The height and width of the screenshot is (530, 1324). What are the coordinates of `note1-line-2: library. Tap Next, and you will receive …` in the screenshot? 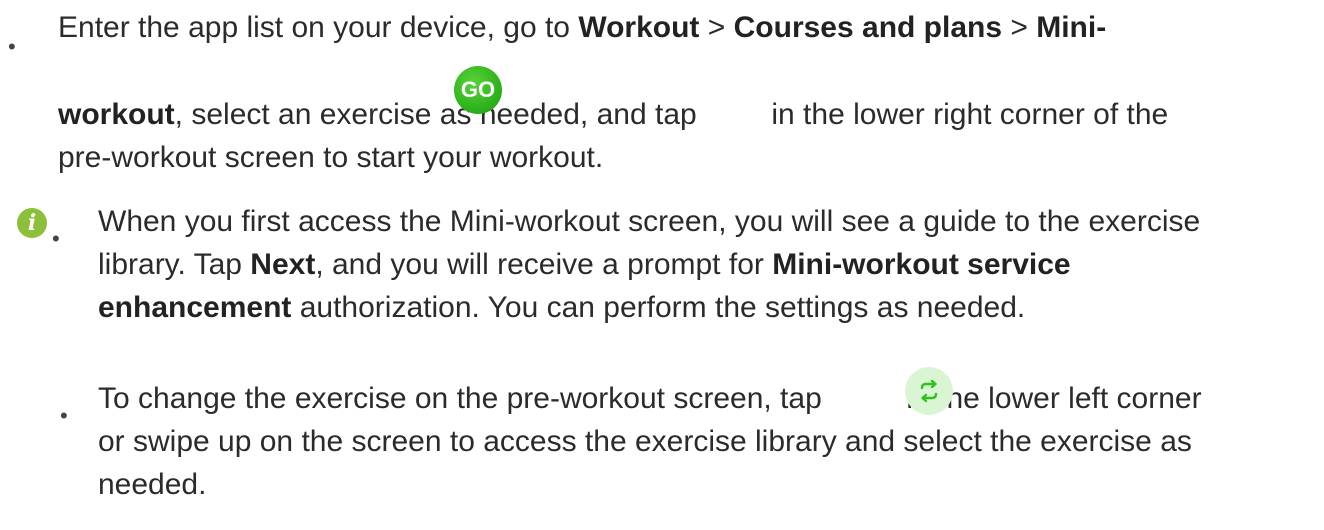 It's located at (584, 264).